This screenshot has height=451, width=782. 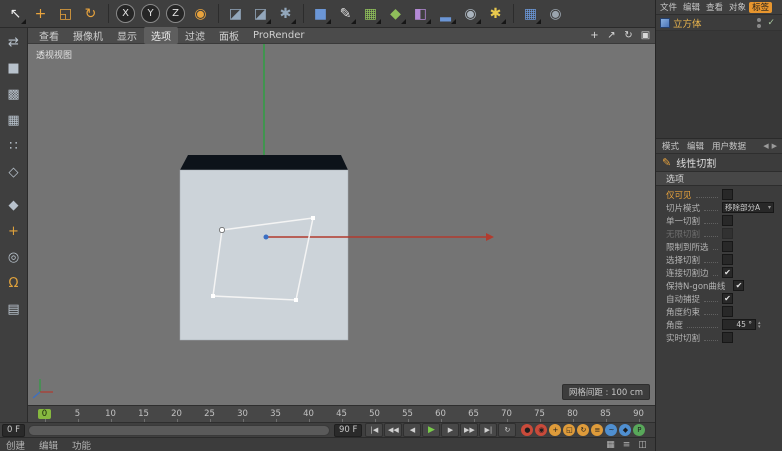 I want to click on timeline-tick: 45, so click(x=341, y=414).